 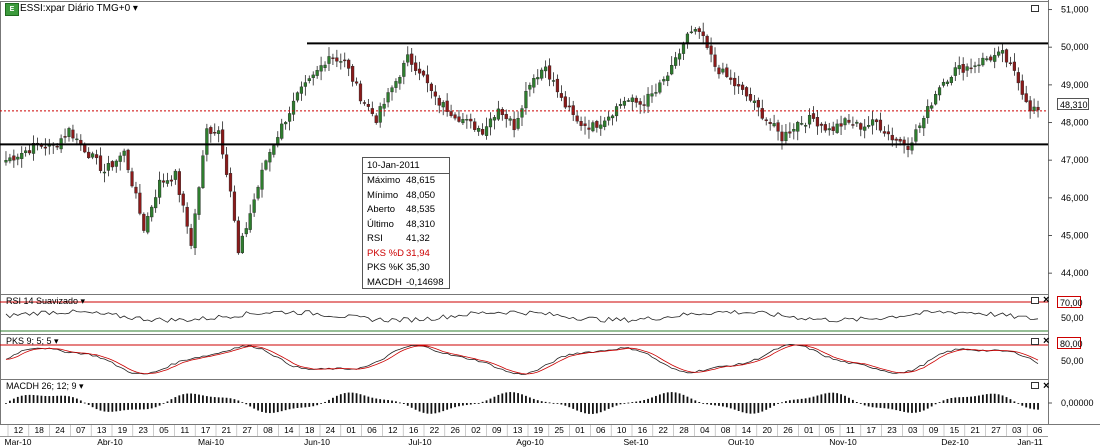 I want to click on pks-pane-maximize-icon, so click(x=1035, y=341).